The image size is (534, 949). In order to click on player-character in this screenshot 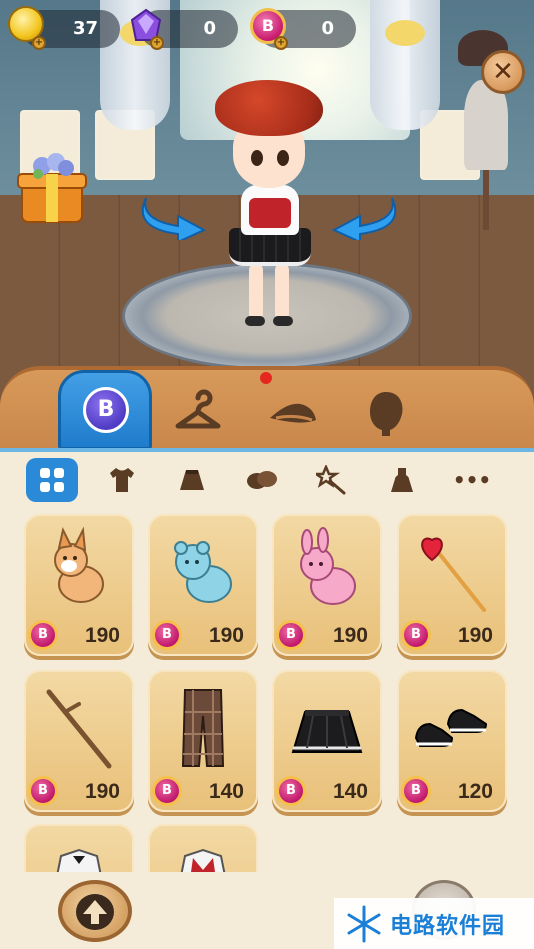, I will do `click(270, 210)`.